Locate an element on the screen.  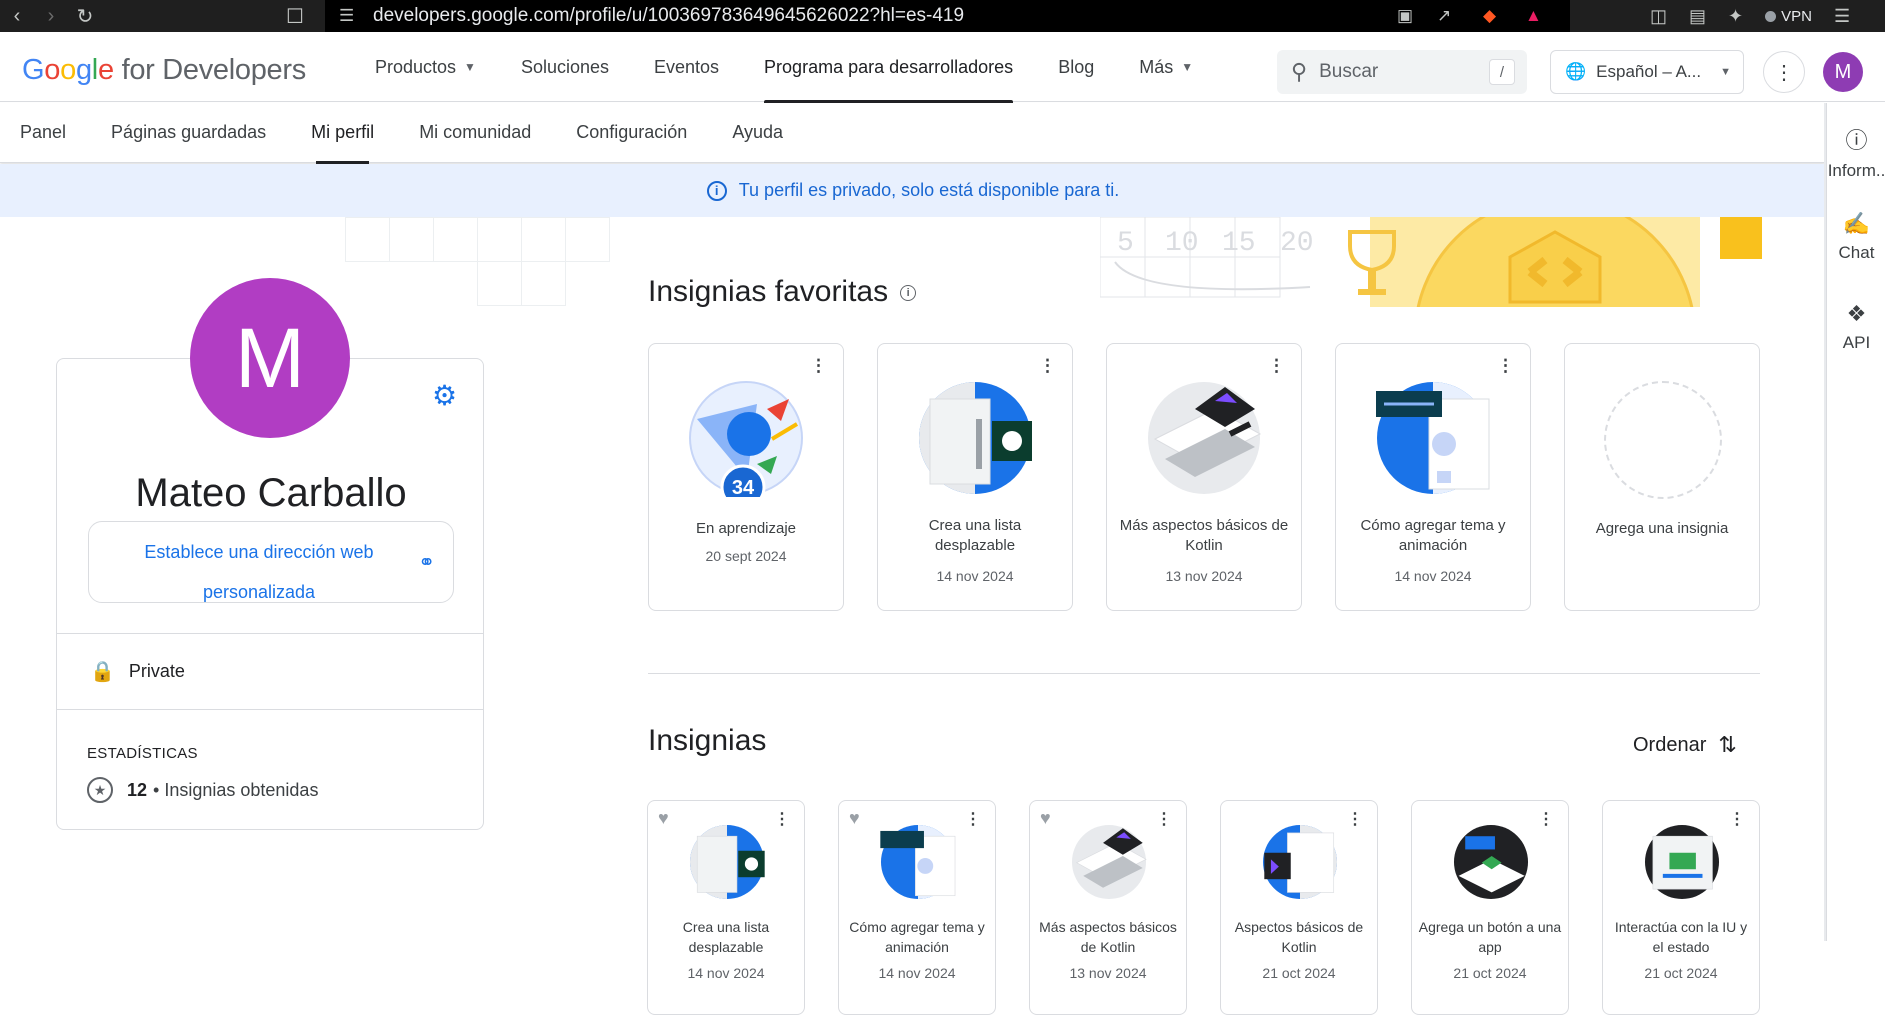
badge-card: ⋮ Agrega un botón a una app 21 oct 2024 is located at coordinates (1490, 907).